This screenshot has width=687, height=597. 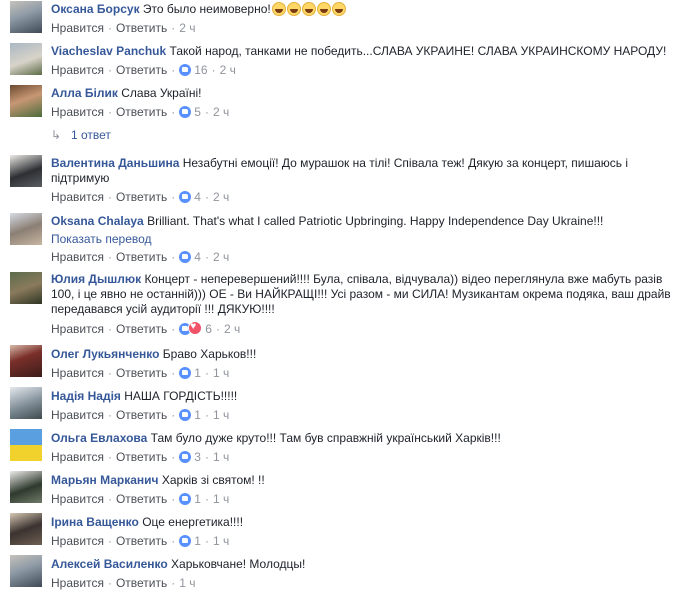 I want to click on author-name: Алексей Василенко, so click(x=109, y=564).